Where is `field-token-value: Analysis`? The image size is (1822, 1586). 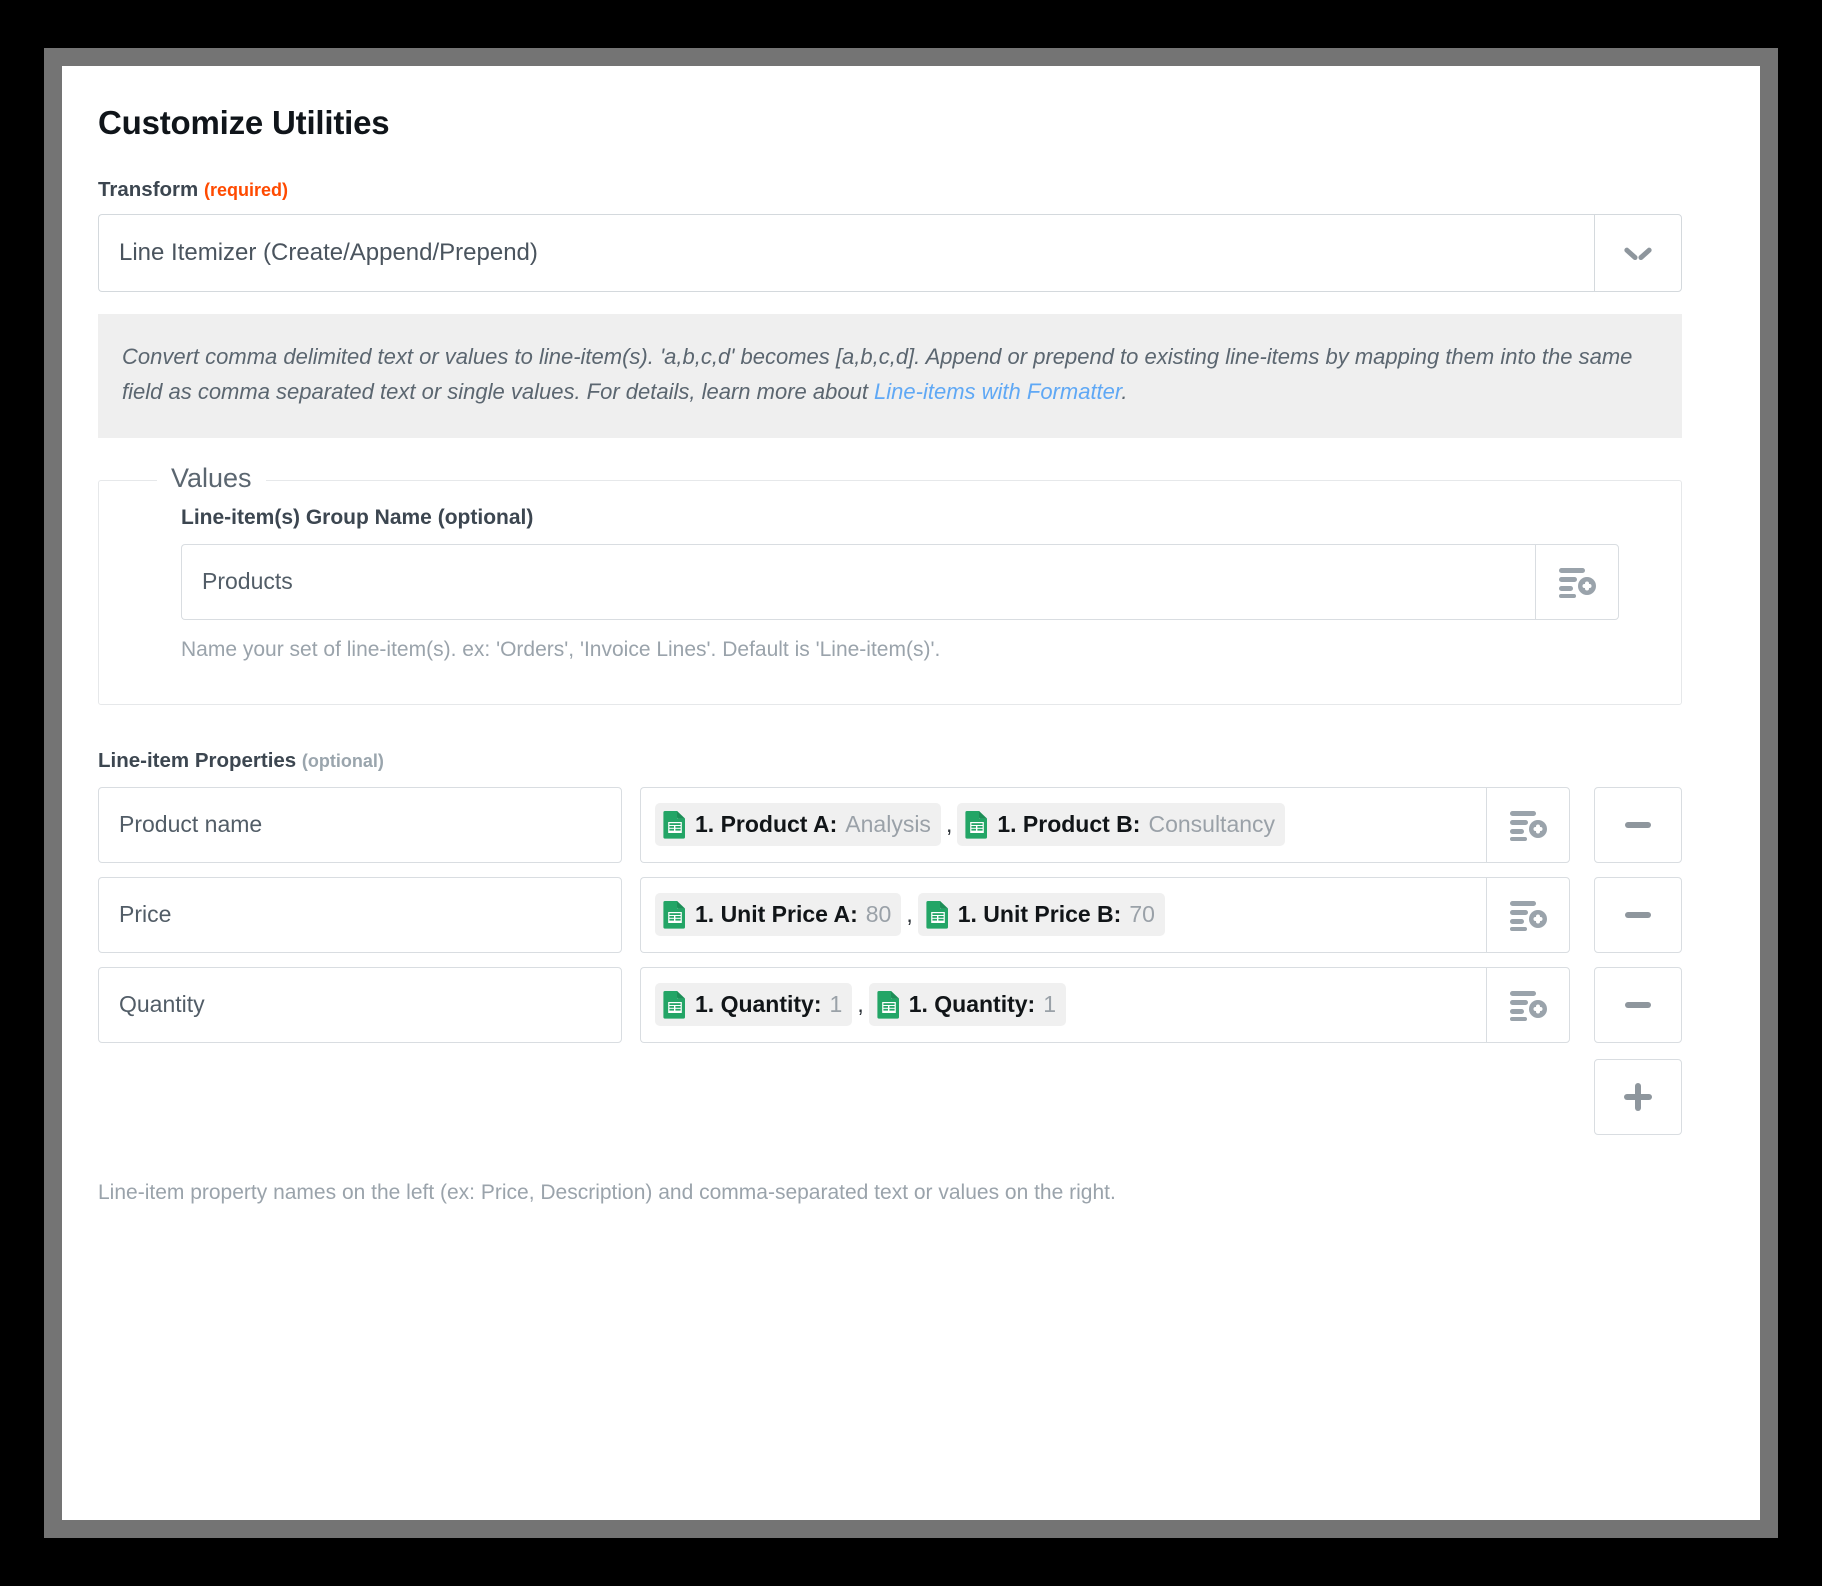
field-token-value: Analysis is located at coordinates (888, 824).